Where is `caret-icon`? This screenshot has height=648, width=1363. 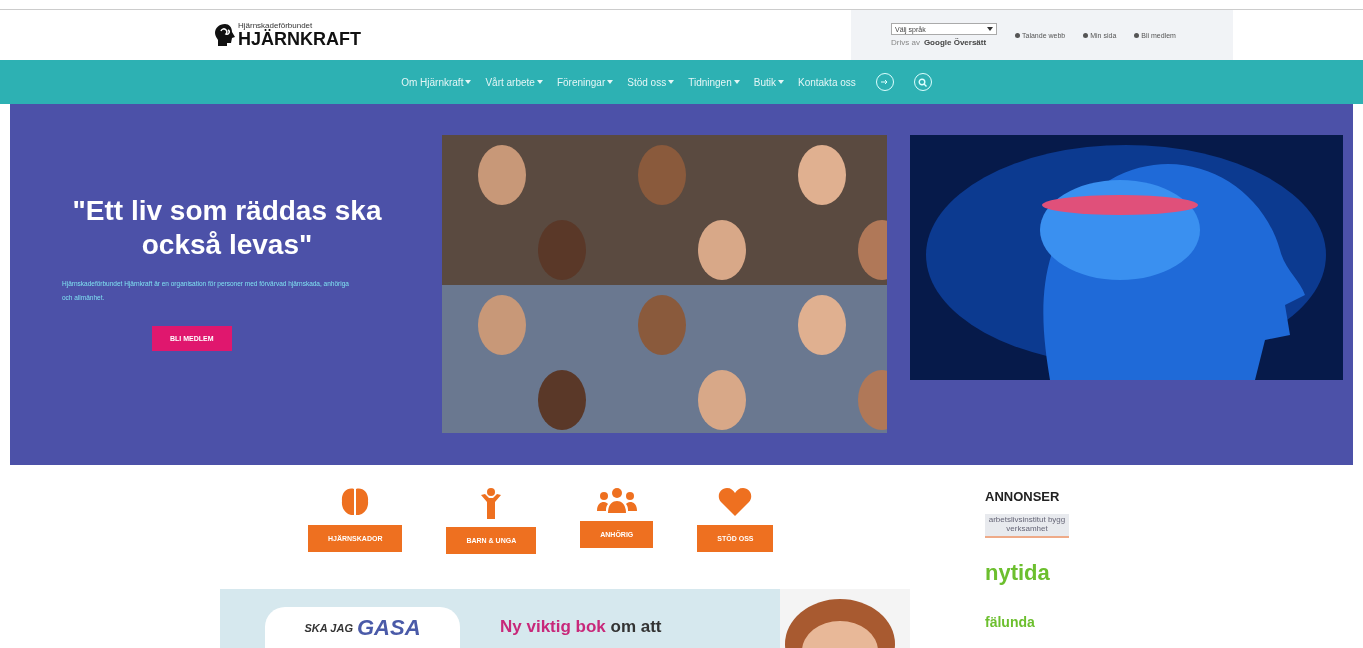
caret-icon is located at coordinates (990, 29).